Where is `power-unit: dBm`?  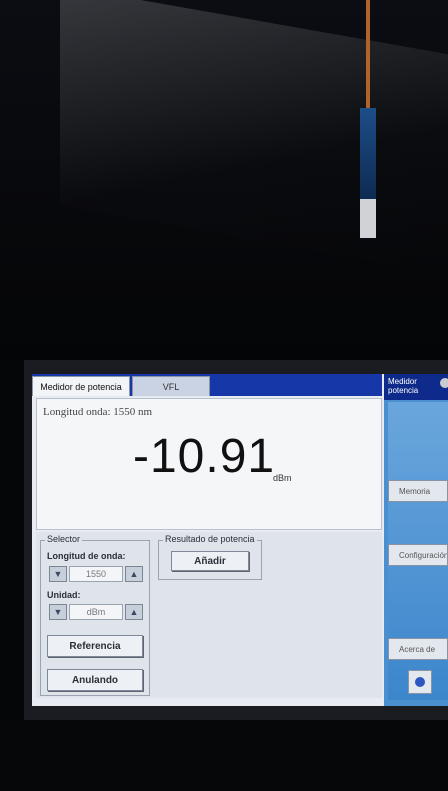
power-unit: dBm is located at coordinates (282, 478).